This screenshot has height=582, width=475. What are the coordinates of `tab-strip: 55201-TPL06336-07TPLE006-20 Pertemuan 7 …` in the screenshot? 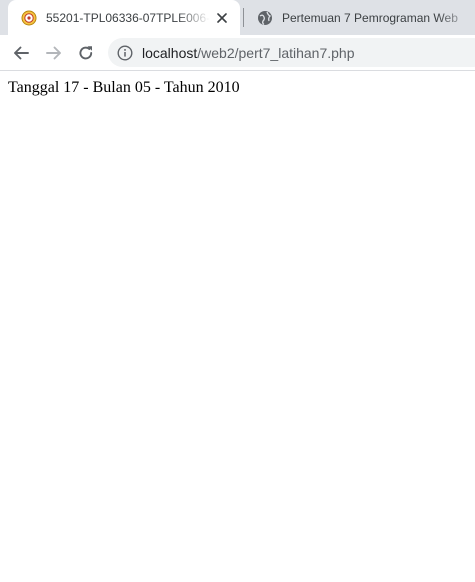 It's located at (237, 17).